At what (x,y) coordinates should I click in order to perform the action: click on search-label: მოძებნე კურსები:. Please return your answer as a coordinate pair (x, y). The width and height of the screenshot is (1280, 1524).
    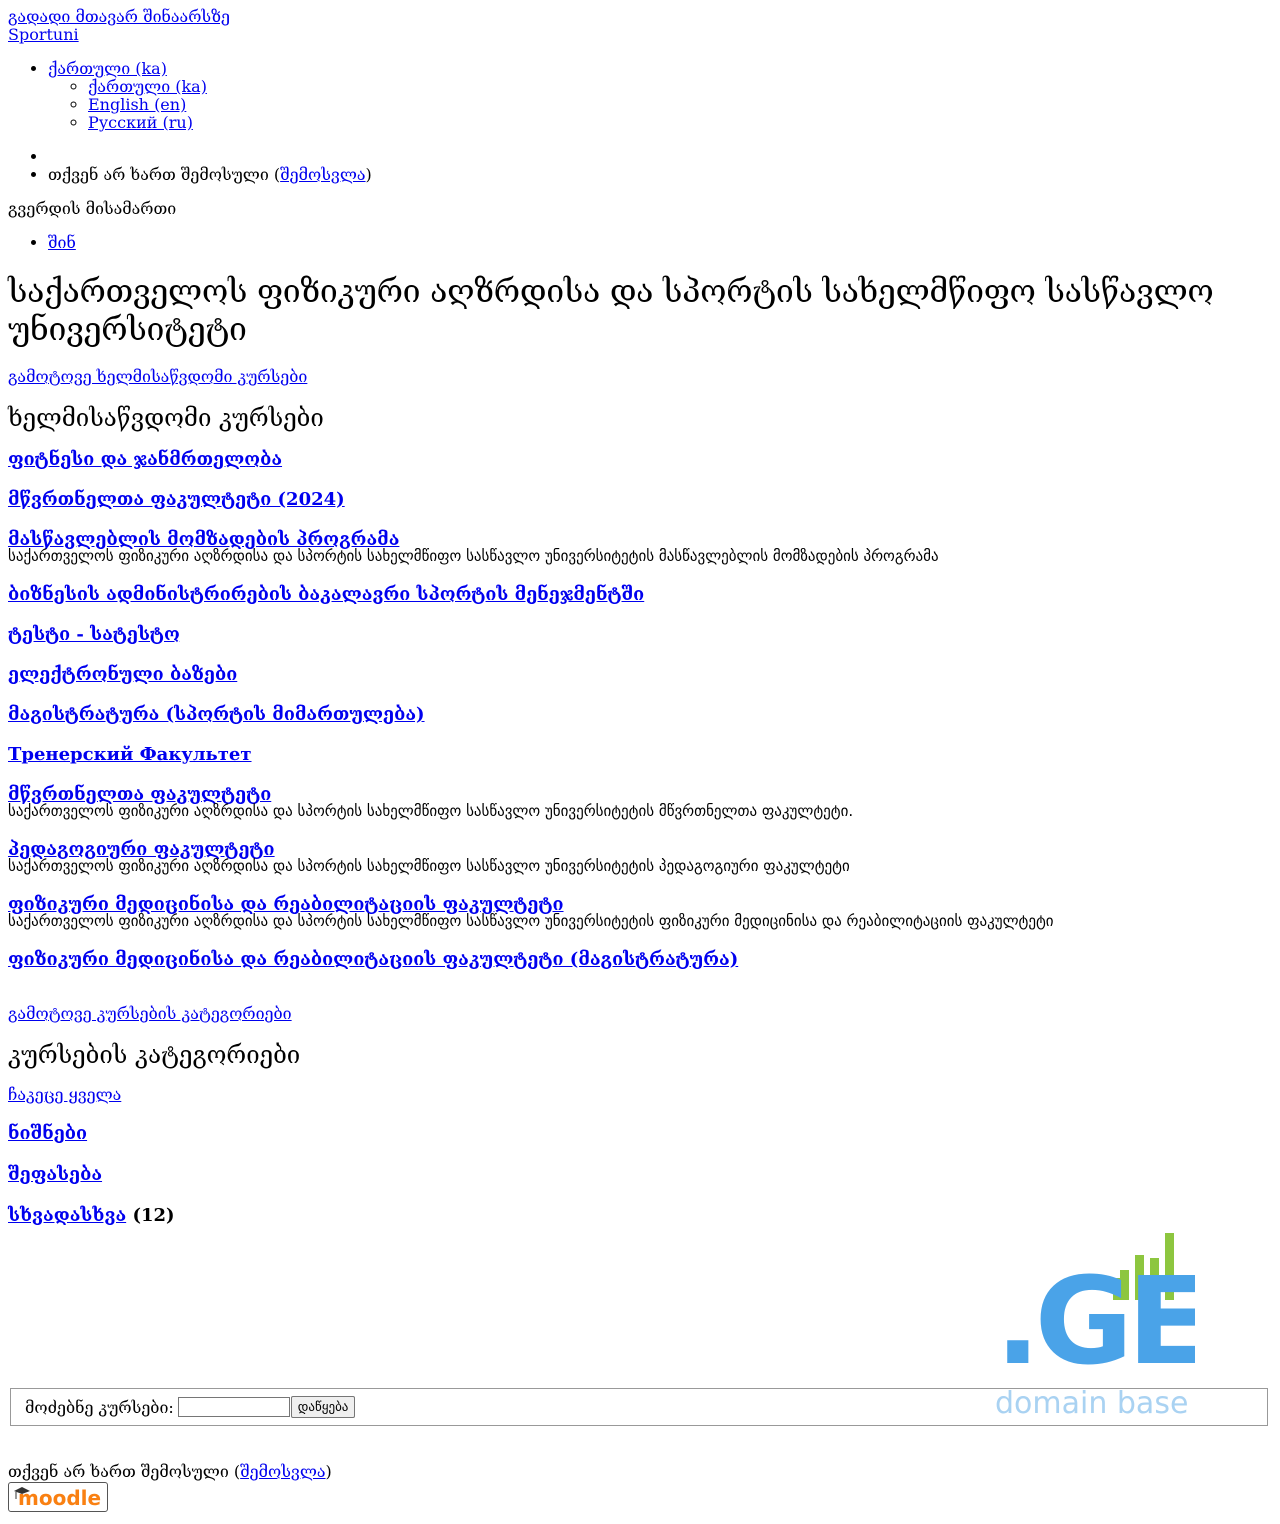
    Looking at the image, I should click on (99, 1407).